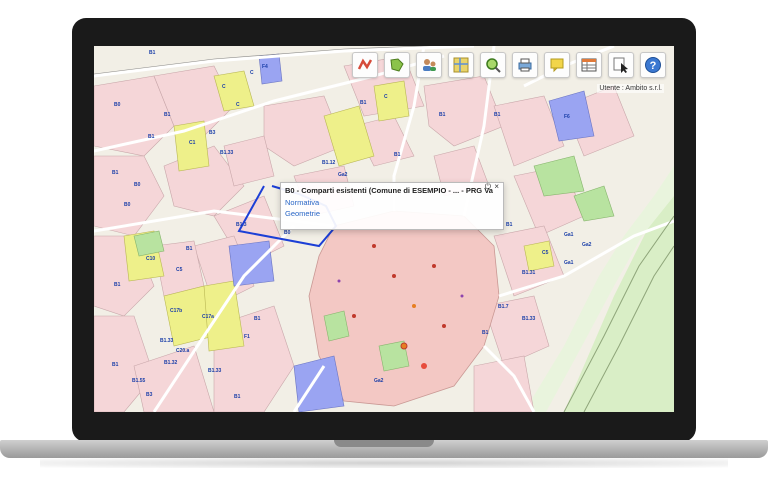 This screenshot has height=480, width=768. Describe the element at coordinates (192, 143) in the screenshot. I see `map-label: C1` at that location.